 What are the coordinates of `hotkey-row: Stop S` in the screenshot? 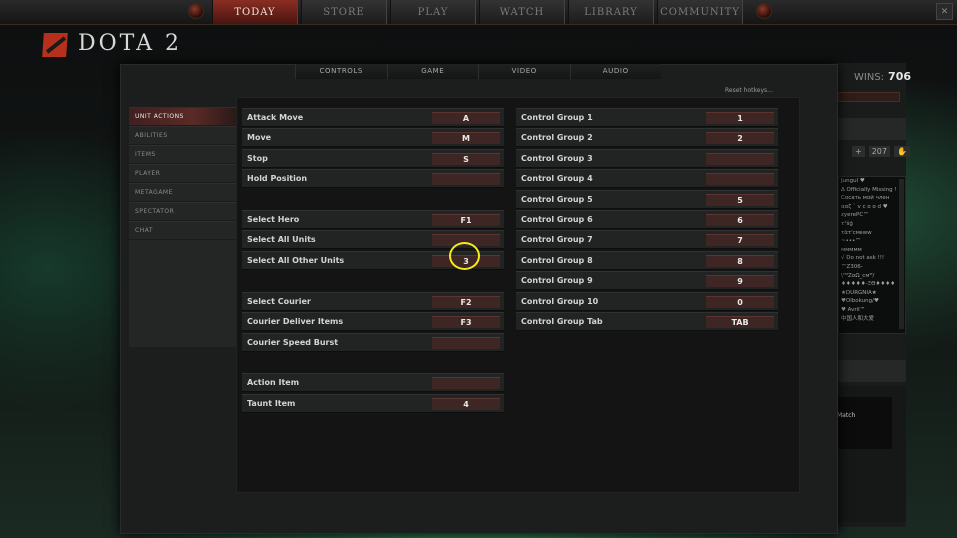 It's located at (373, 158).